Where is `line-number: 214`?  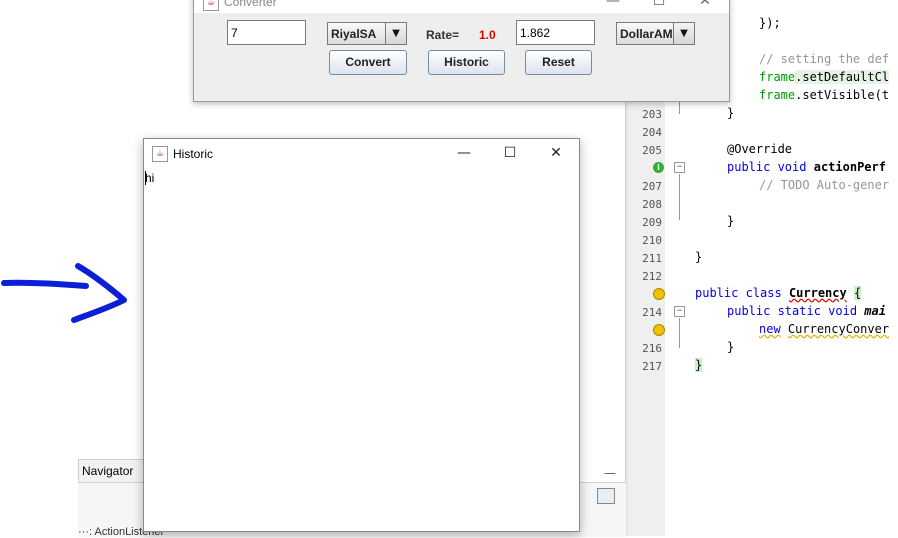 line-number: 214 is located at coordinates (652, 312).